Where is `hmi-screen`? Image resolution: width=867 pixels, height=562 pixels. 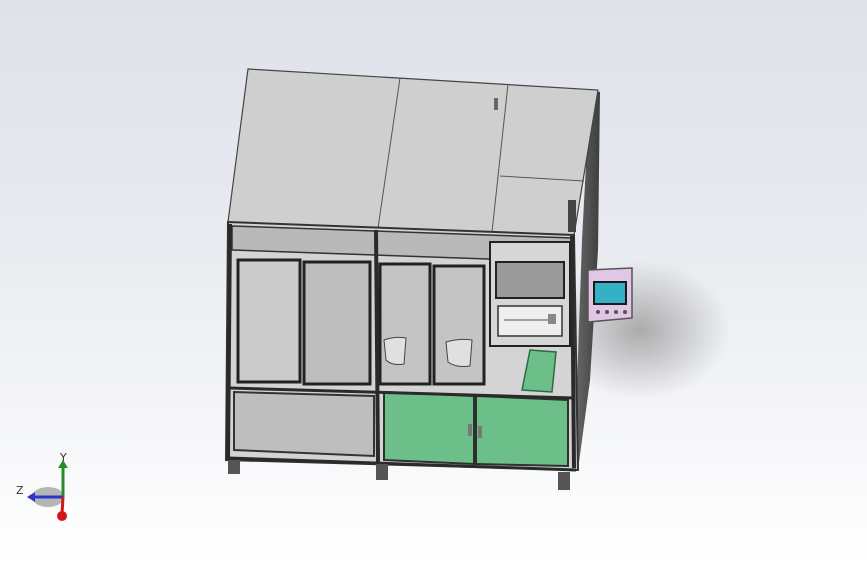 hmi-screen is located at coordinates (610, 293).